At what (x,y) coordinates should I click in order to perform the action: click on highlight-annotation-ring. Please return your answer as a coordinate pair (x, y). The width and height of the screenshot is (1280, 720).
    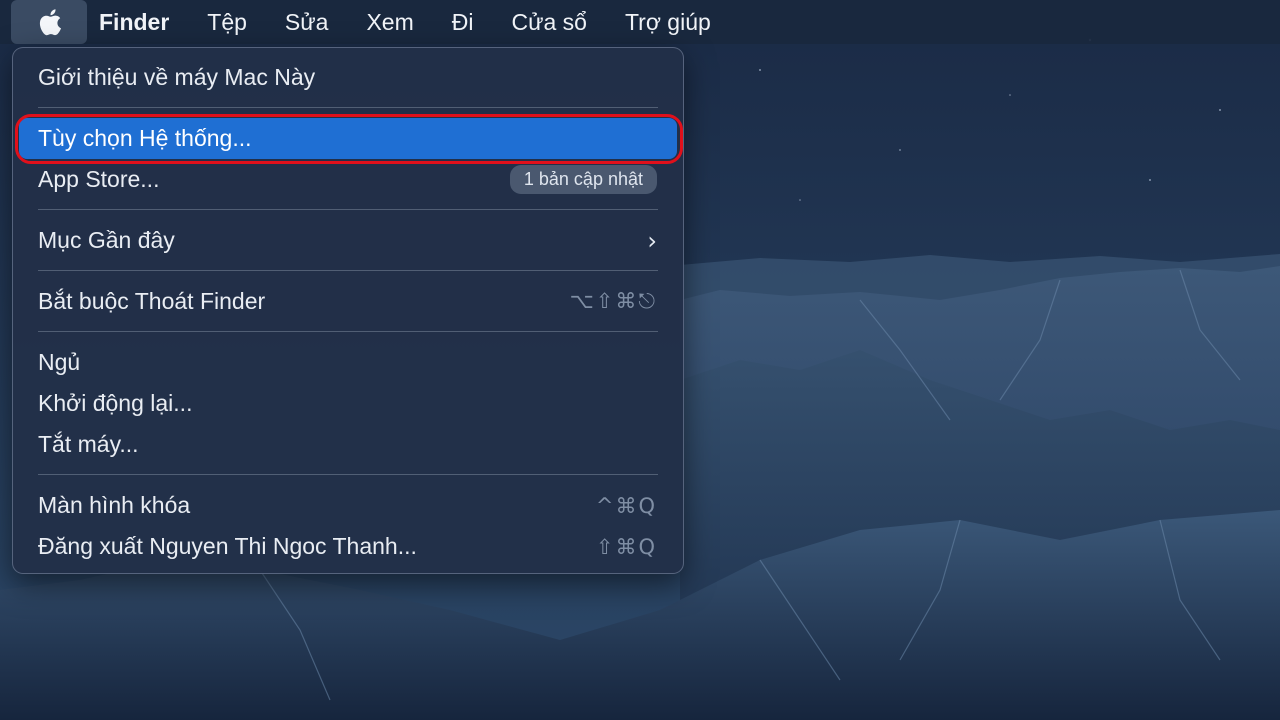
    Looking at the image, I should click on (349, 139).